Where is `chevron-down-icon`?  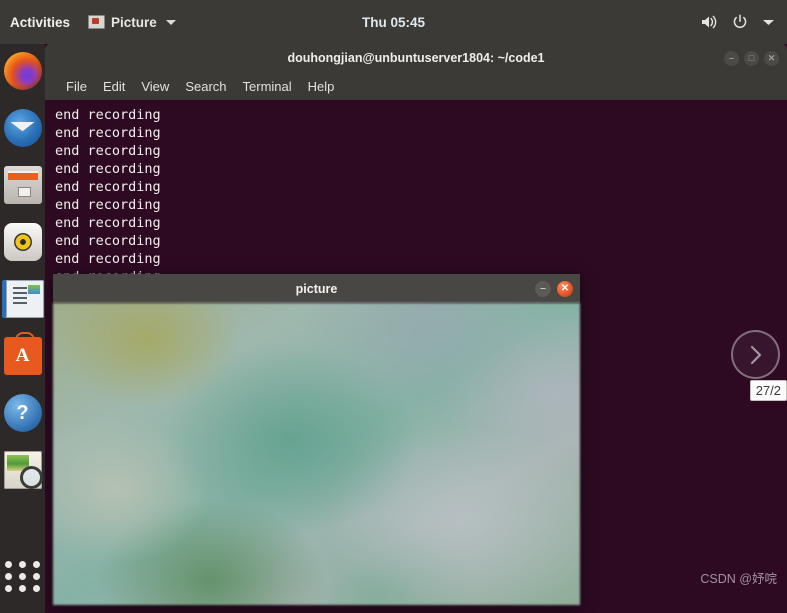
chevron-down-icon is located at coordinates (170, 22).